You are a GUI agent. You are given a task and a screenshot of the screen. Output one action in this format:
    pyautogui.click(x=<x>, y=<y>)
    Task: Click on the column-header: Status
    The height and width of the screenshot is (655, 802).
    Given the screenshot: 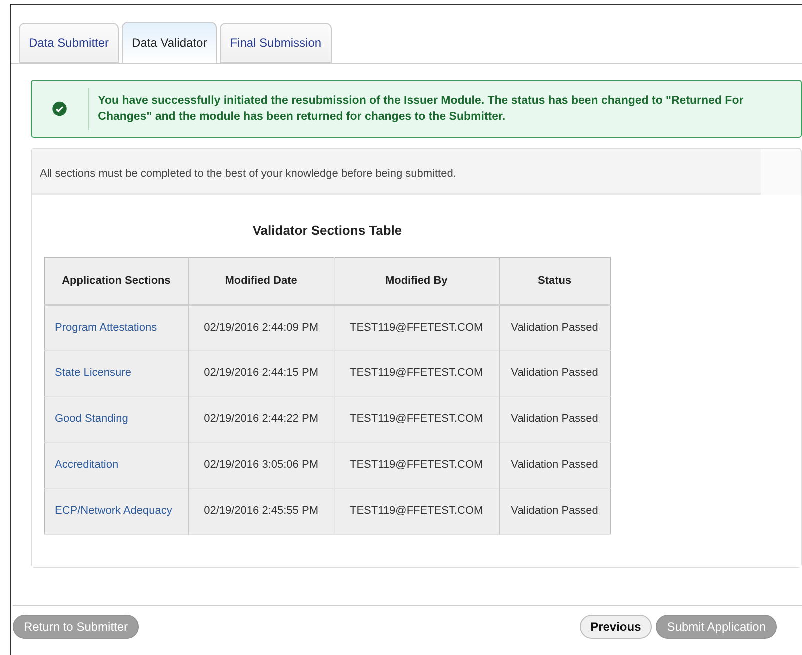 What is the action you would take?
    pyautogui.click(x=554, y=281)
    